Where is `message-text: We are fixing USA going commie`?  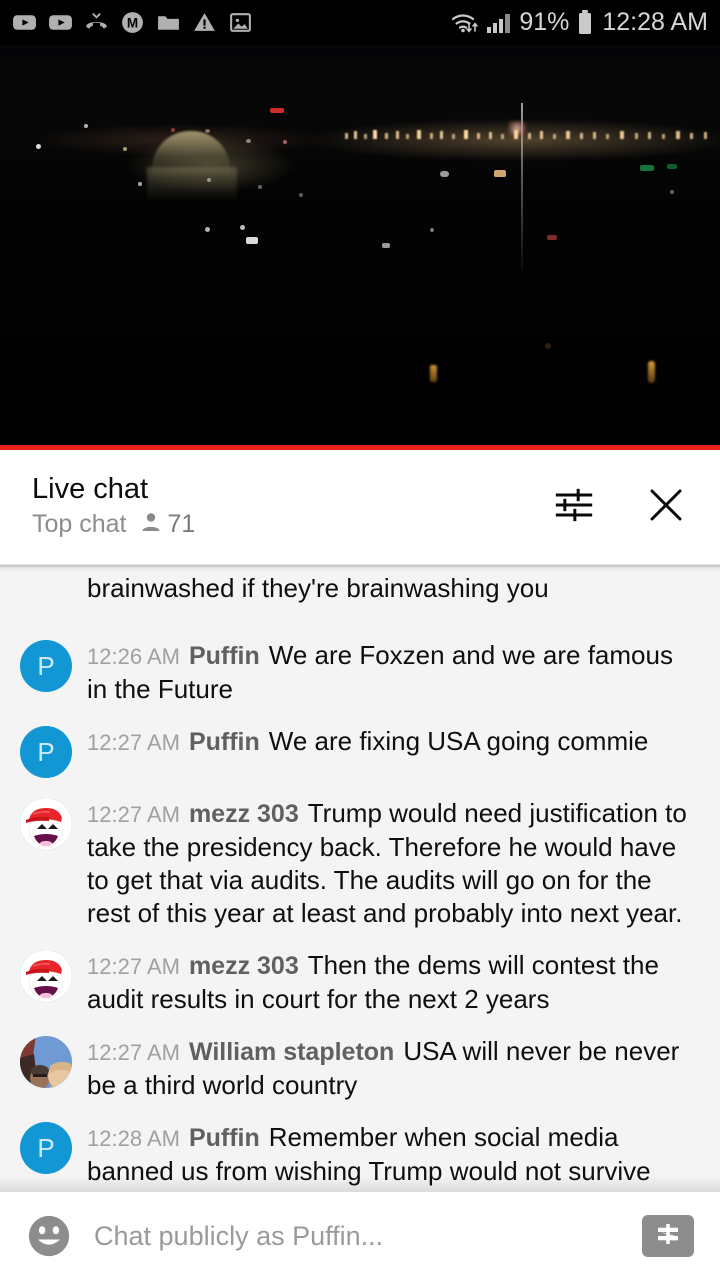 message-text: We are fixing USA going commie is located at coordinates (458, 741).